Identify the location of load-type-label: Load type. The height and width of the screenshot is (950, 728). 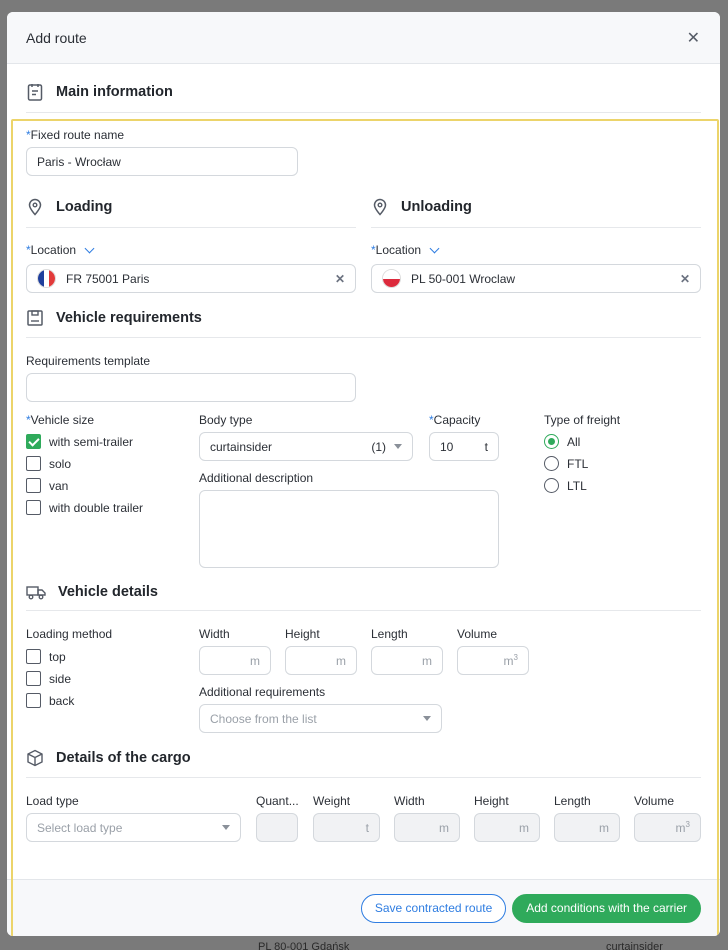
(52, 801).